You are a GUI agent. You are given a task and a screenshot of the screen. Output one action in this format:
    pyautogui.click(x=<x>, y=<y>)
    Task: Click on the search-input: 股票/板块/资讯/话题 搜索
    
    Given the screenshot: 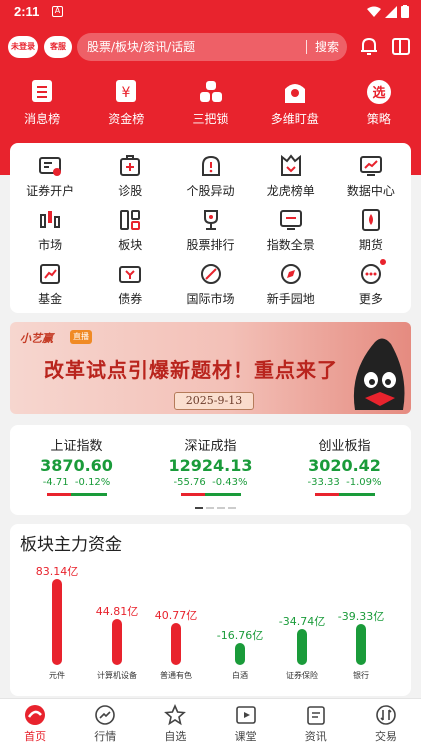 What is the action you would take?
    pyautogui.click(x=212, y=47)
    